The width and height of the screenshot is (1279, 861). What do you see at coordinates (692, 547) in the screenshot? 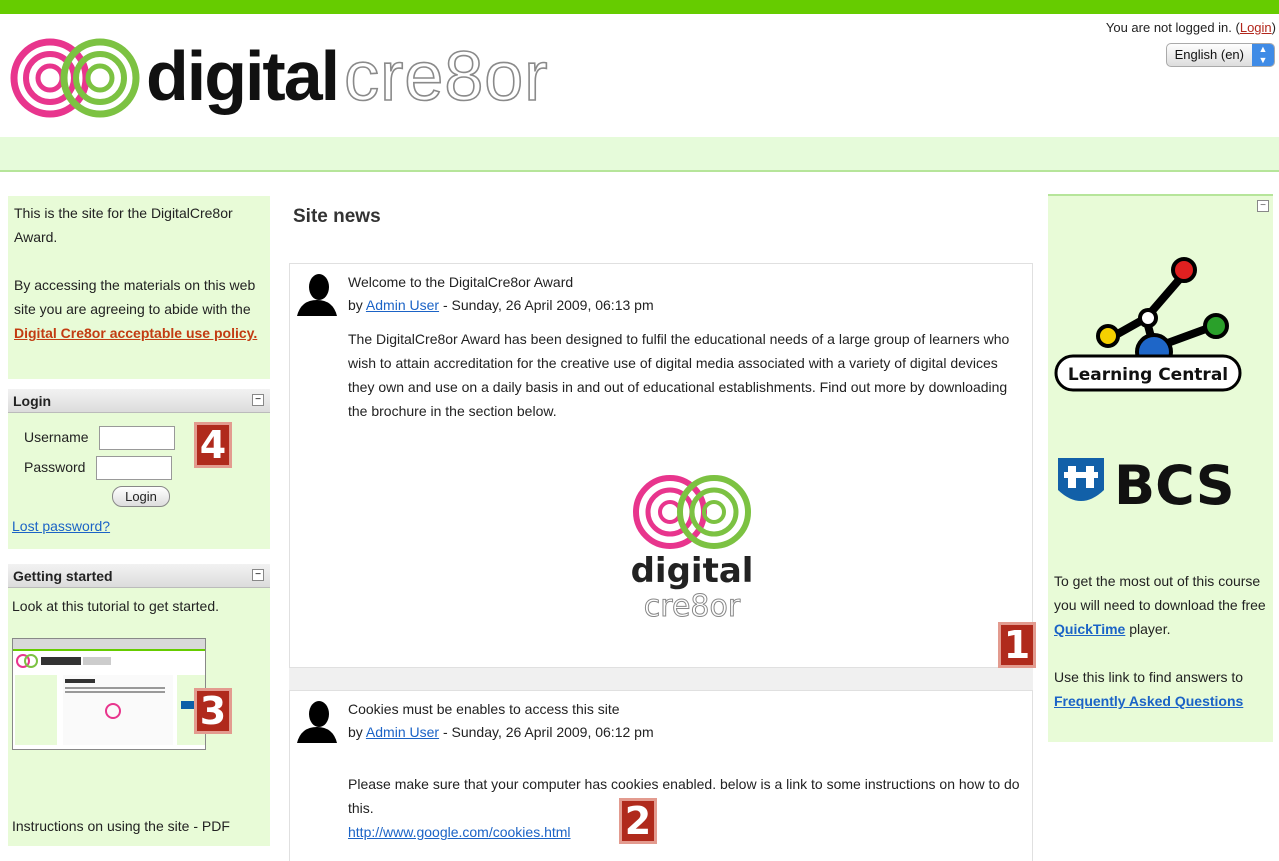
I see `digital-cre8or-logo-icon: digital cre8or` at bounding box center [692, 547].